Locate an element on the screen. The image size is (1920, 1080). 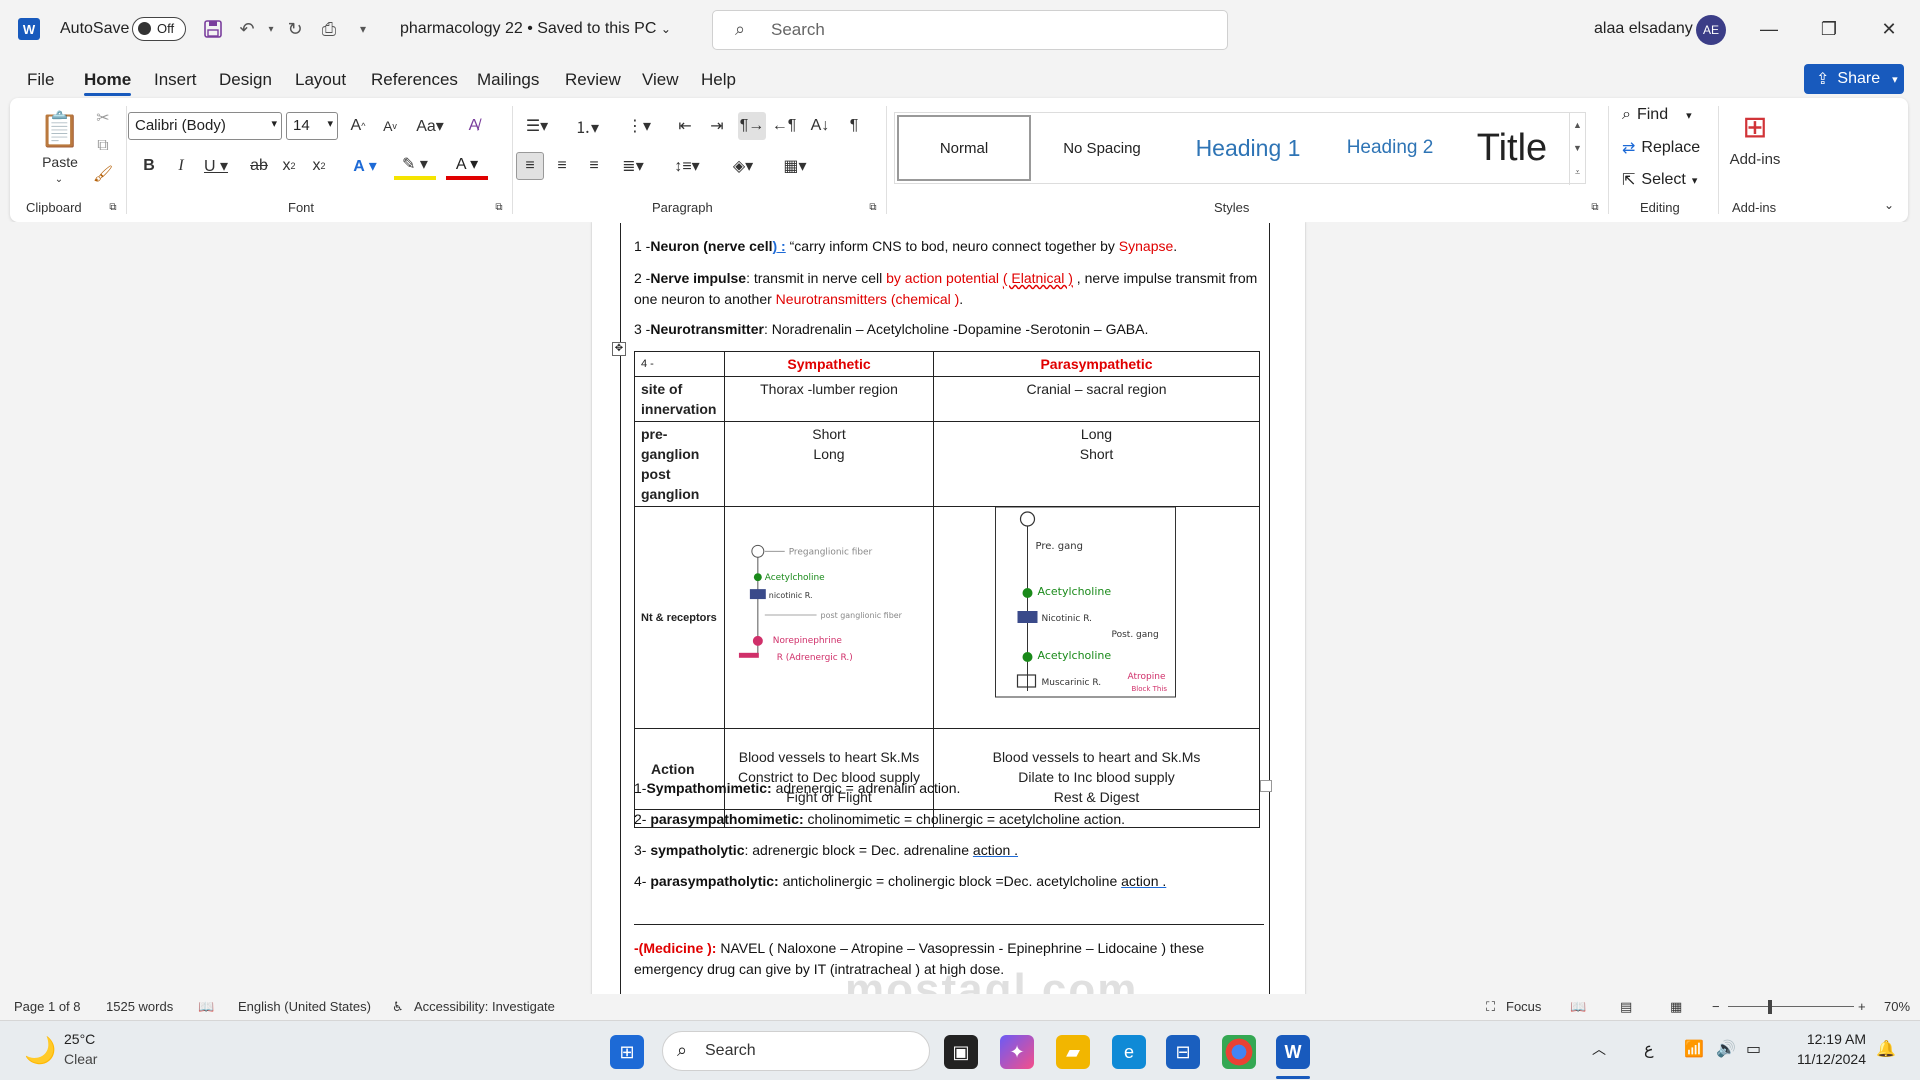
undo-dropdown-icon: ▾ is located at coordinates (271, 29).